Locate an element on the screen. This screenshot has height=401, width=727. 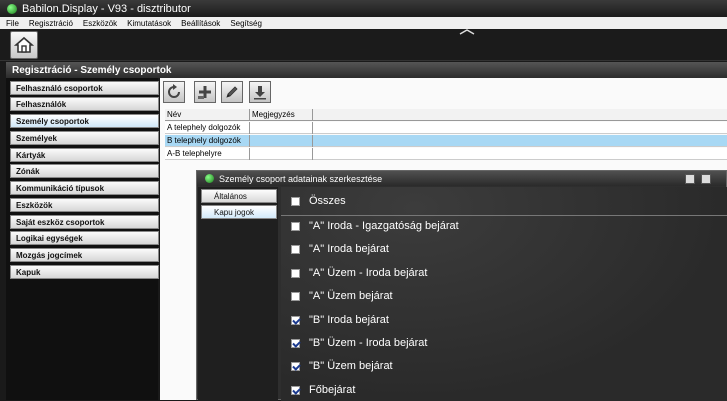
permission-item: "B" Üzem bejárat is located at coordinates (342, 366).